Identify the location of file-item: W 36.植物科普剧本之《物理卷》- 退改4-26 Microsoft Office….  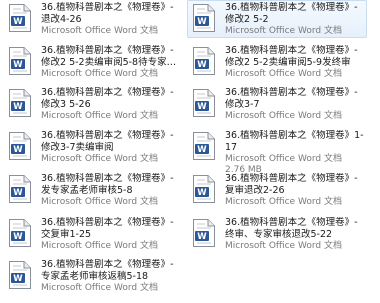
(93, 19).